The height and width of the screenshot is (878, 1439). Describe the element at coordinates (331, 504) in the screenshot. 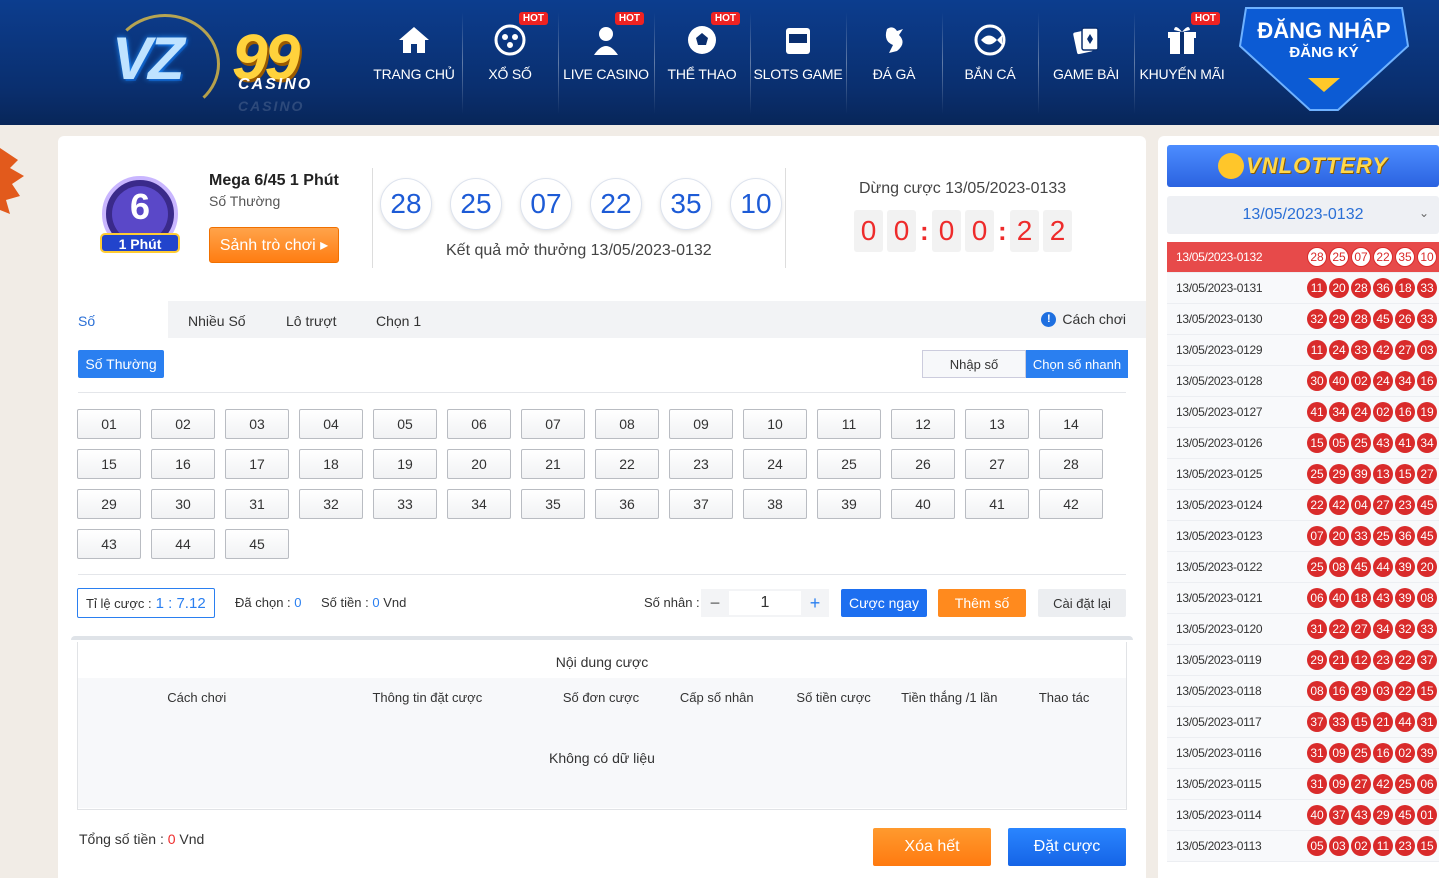

I see `number-button: 32` at that location.